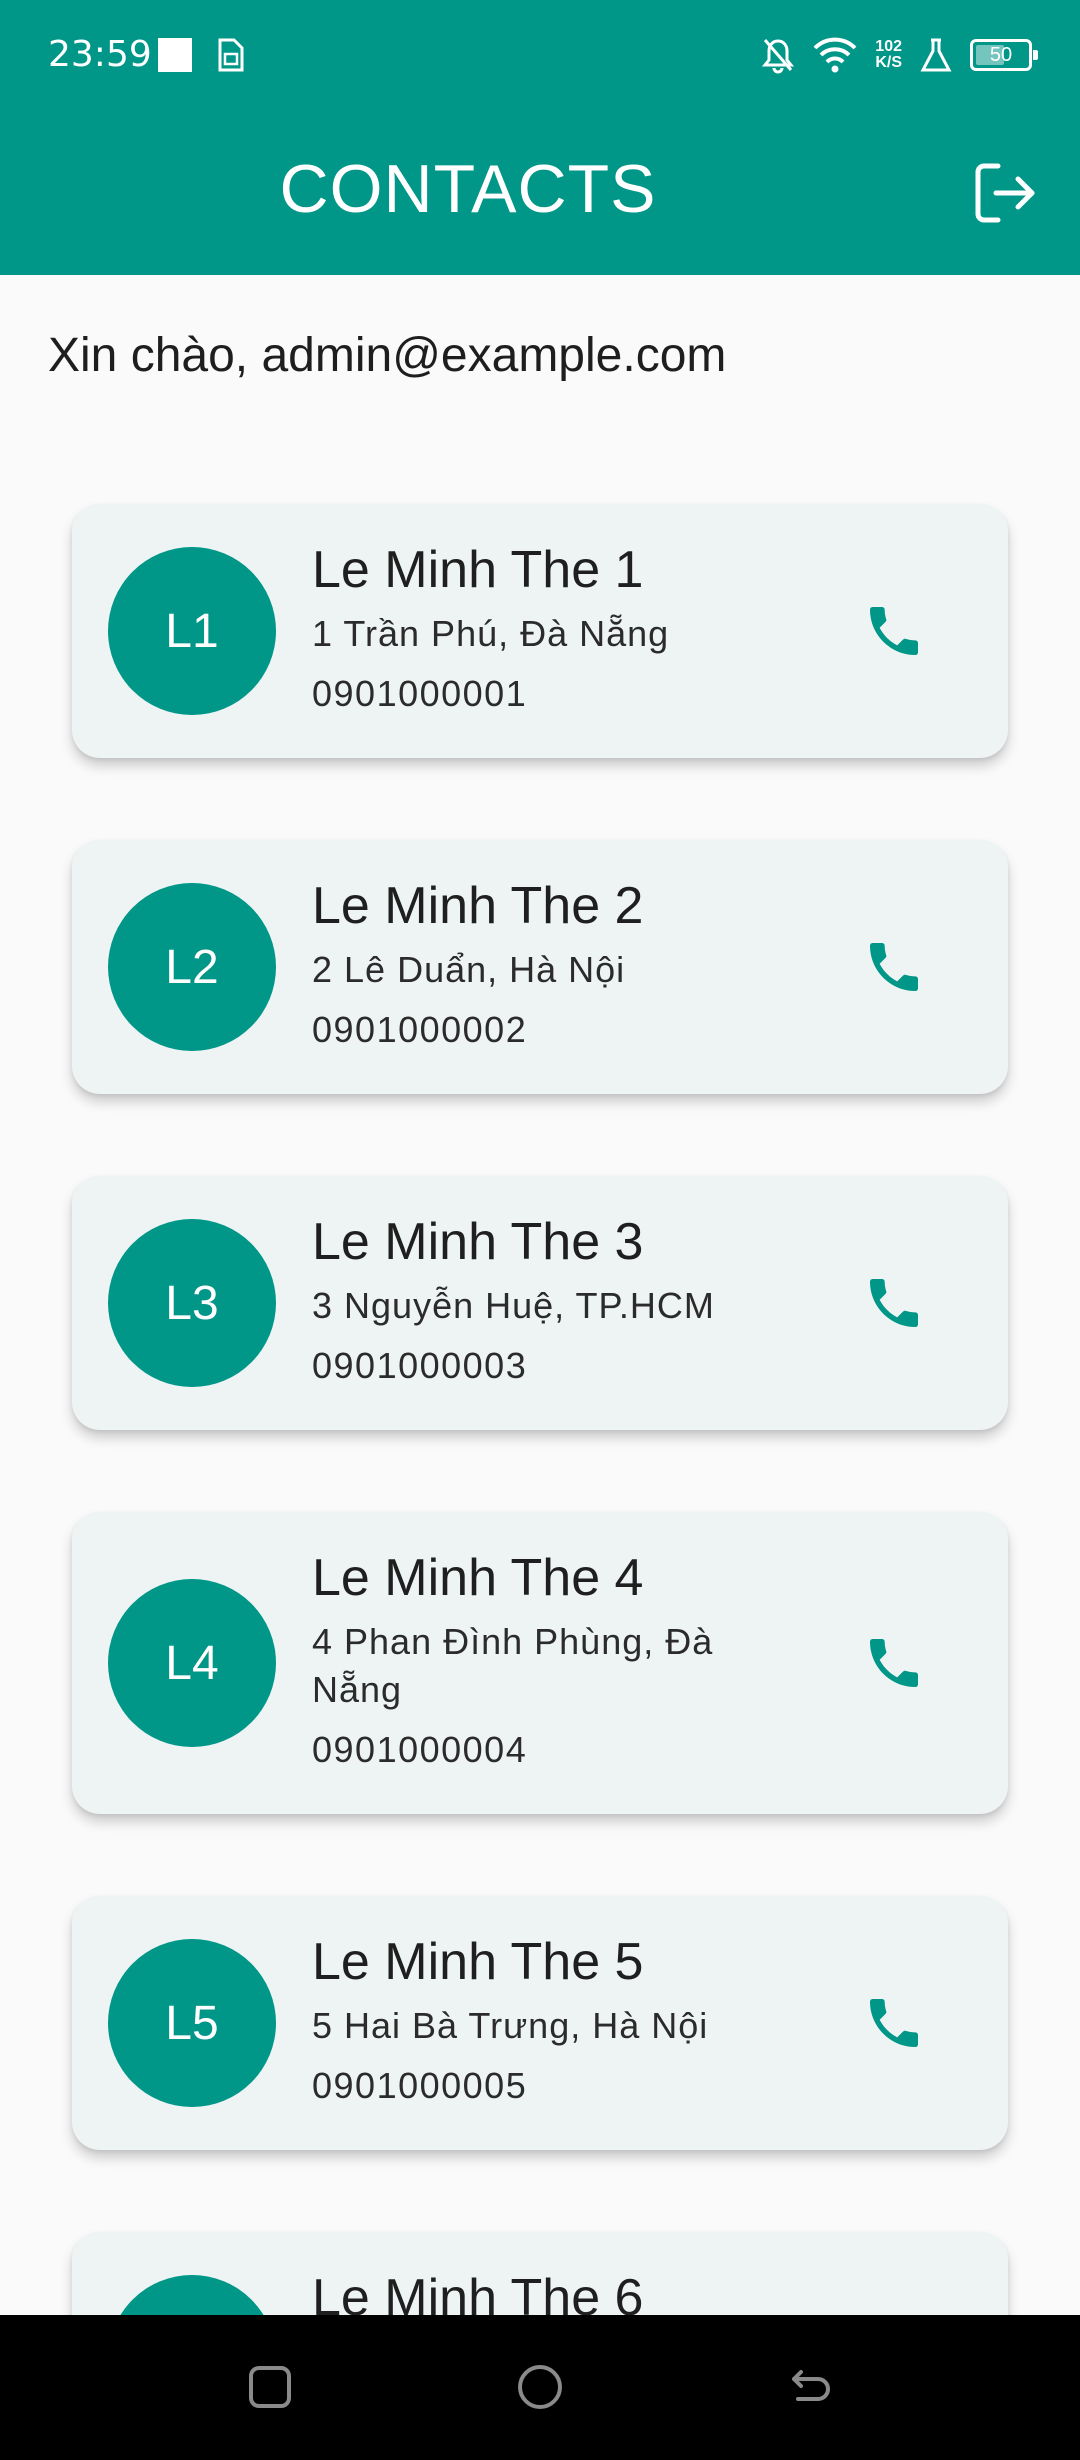  Describe the element at coordinates (478, 570) in the screenshot. I see `contact-name: Le Minh The 1` at that location.